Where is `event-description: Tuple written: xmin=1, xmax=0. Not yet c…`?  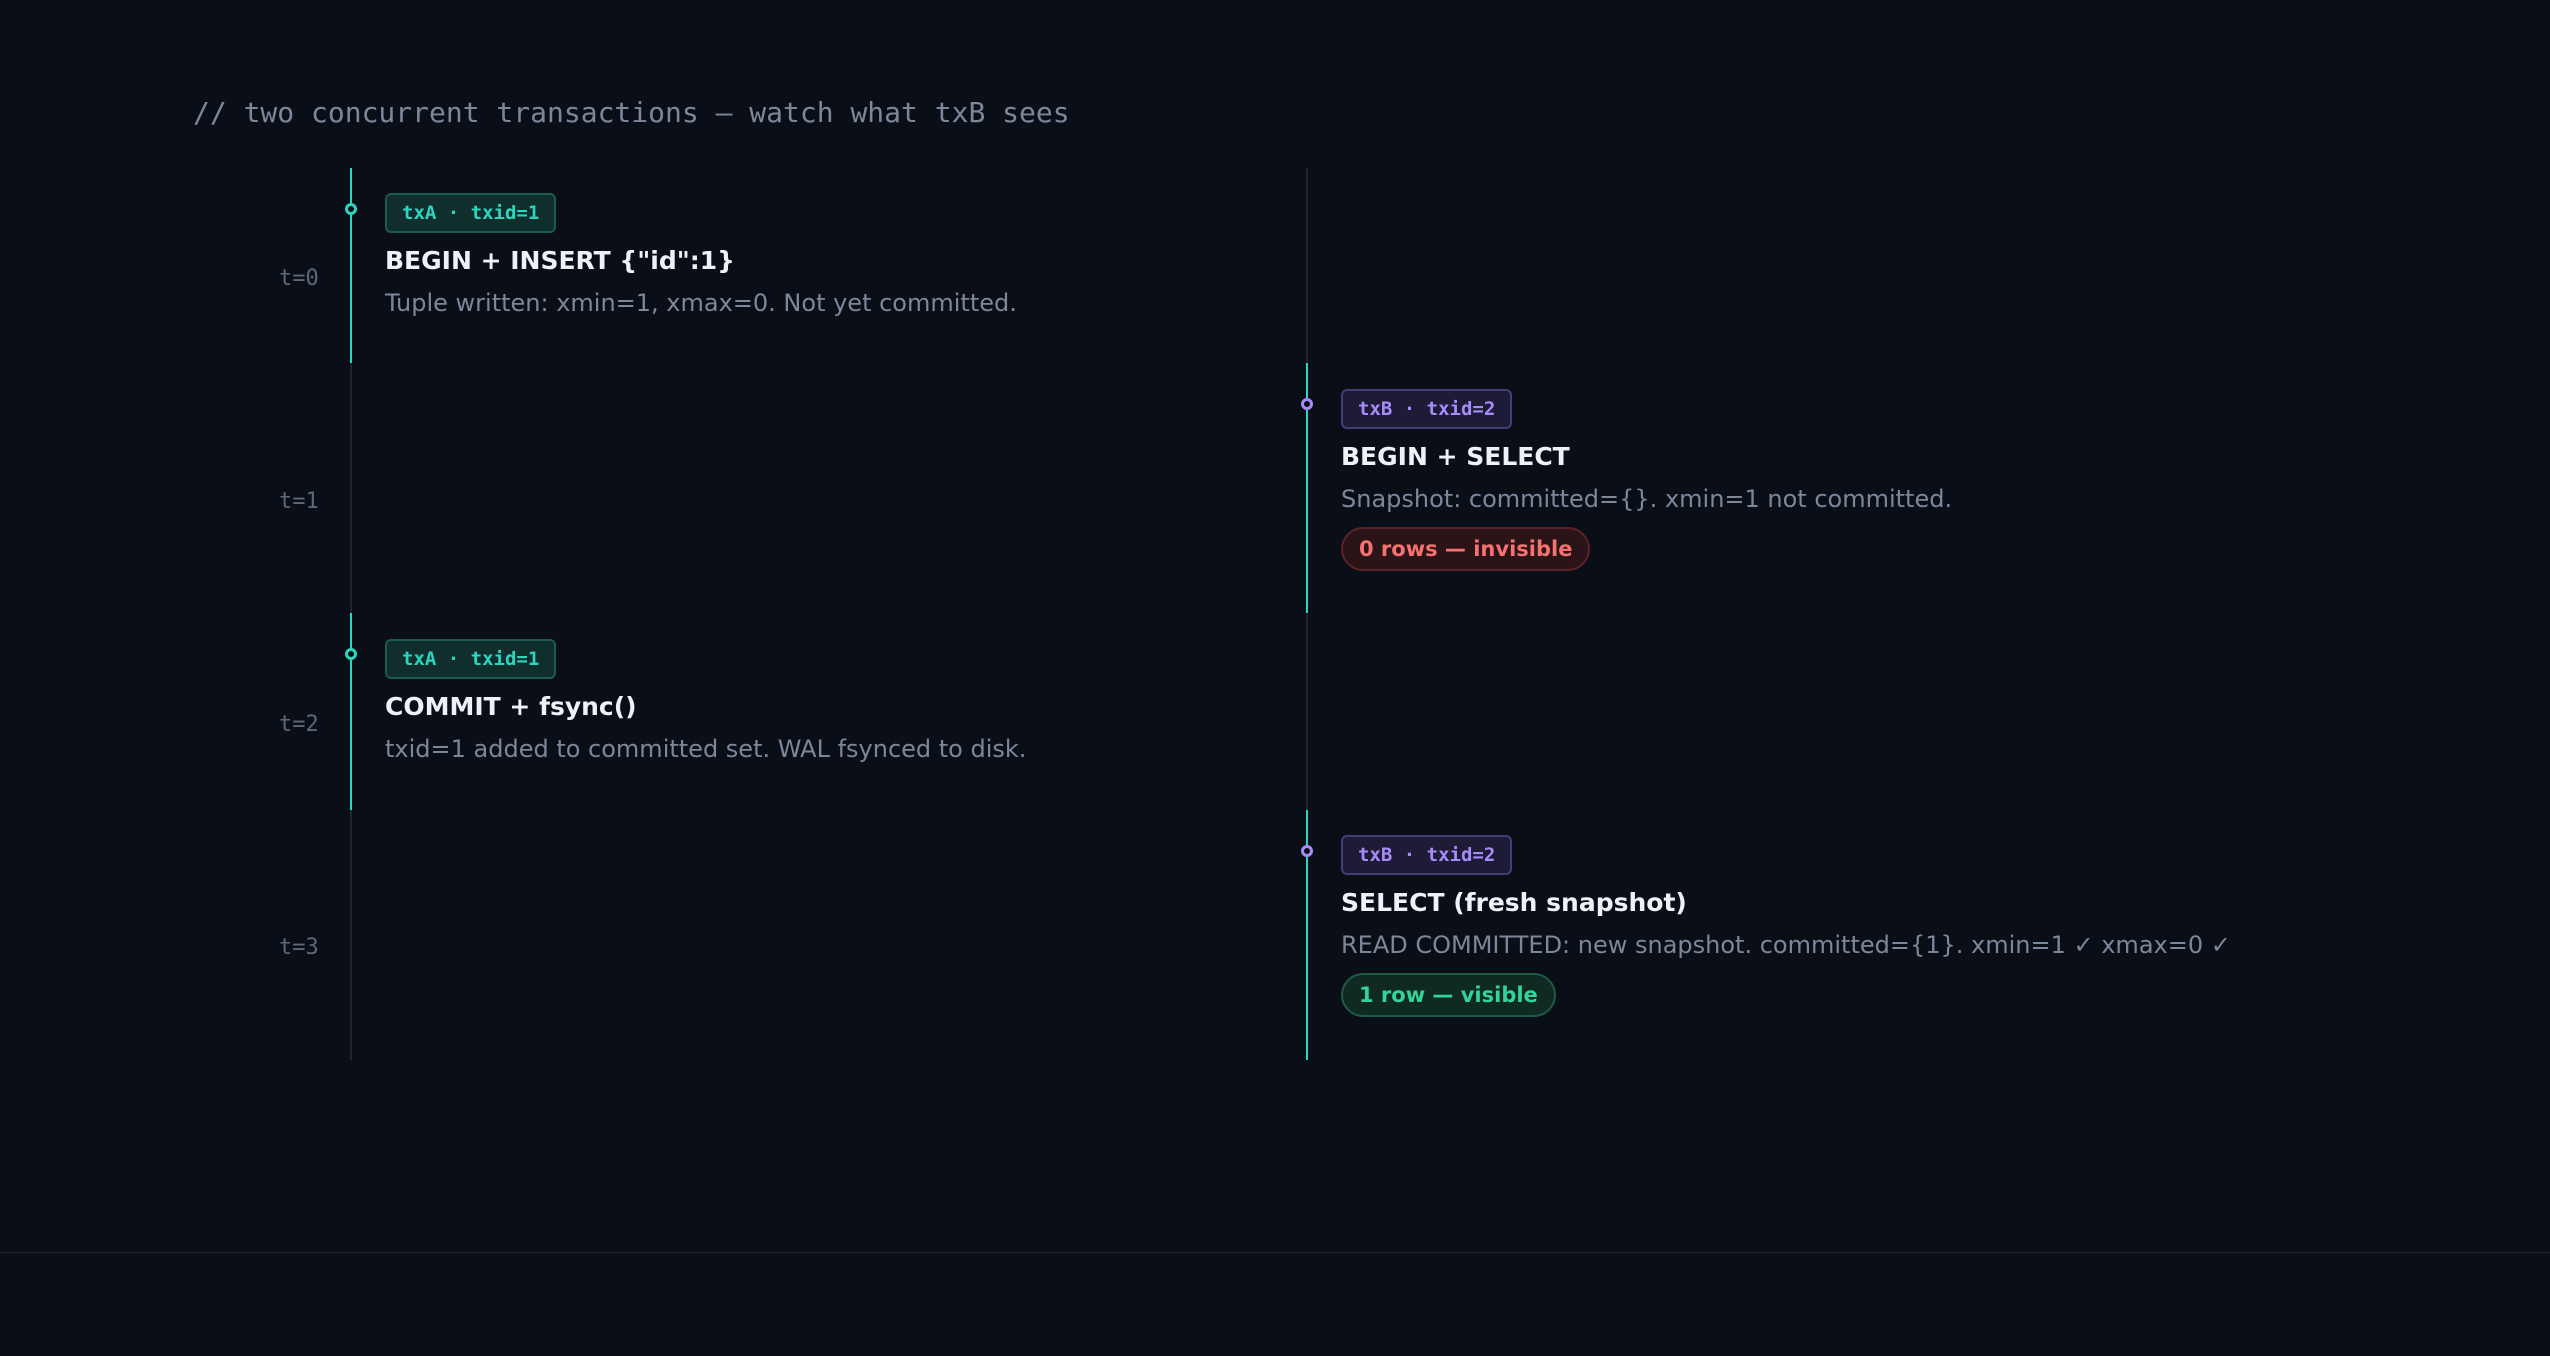
event-description: Tuple written: xmin=1, xmax=0. Not yet c… is located at coordinates (701, 303).